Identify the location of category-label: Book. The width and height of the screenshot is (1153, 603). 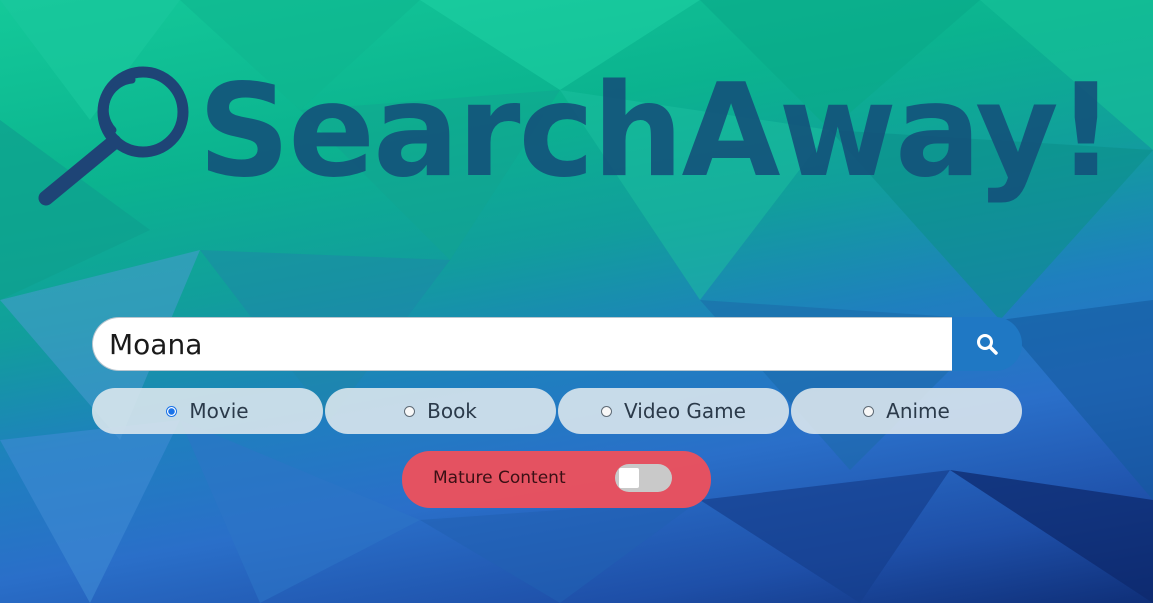
(452, 411).